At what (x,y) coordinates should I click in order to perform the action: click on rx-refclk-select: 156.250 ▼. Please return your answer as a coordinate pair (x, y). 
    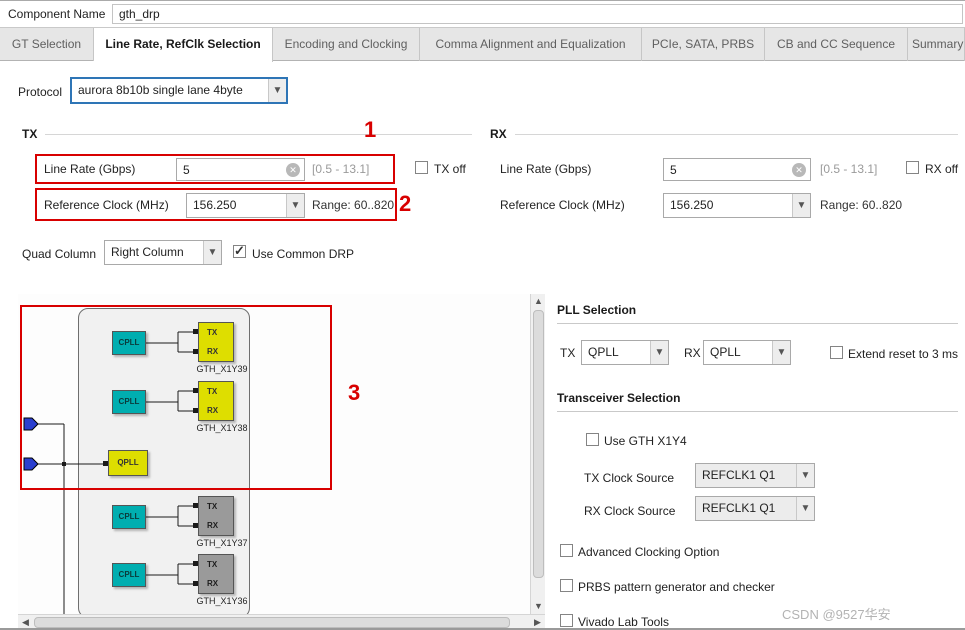
    Looking at the image, I should click on (737, 205).